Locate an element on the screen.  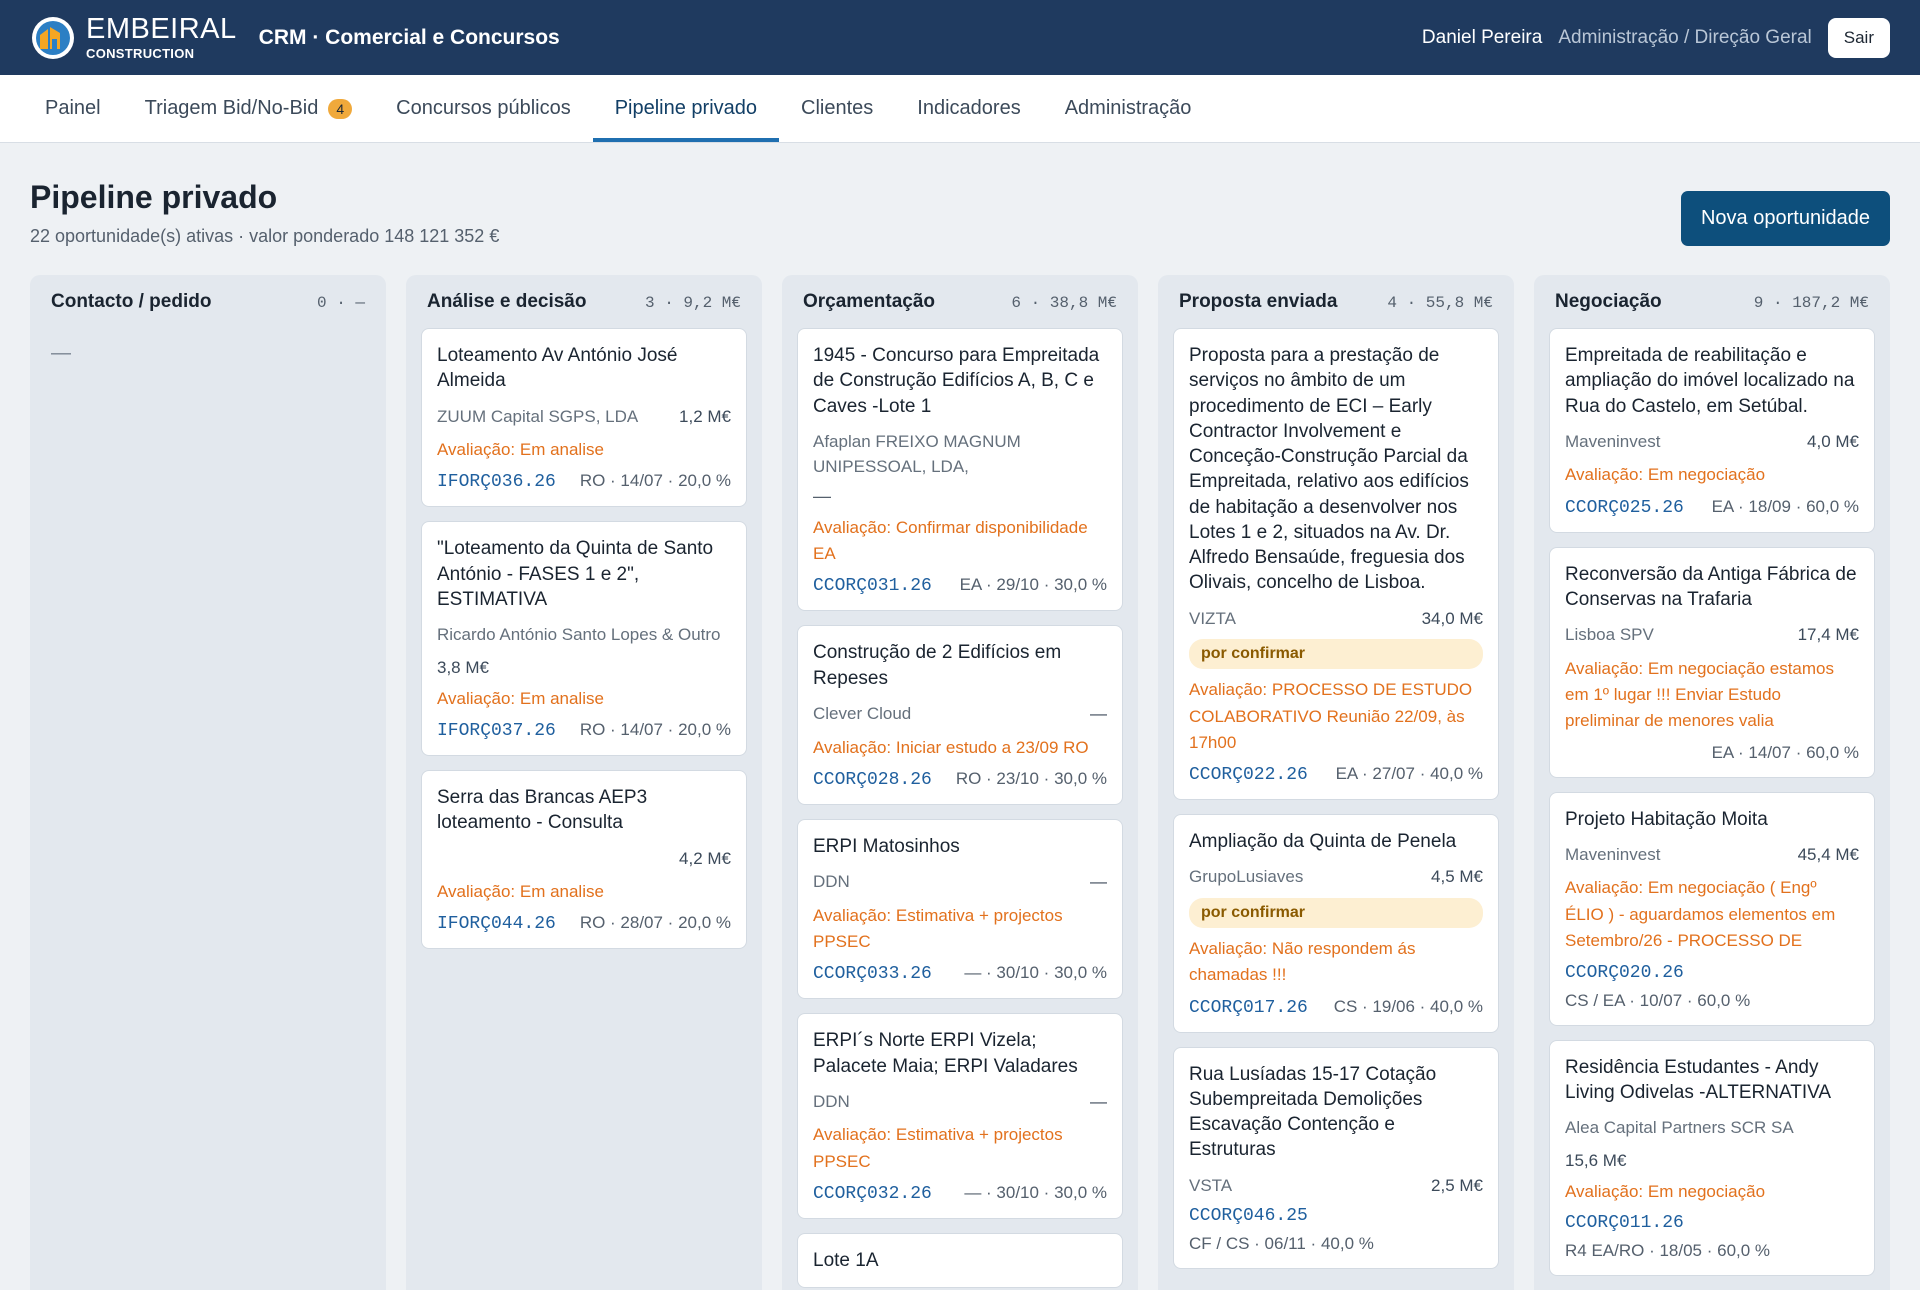
card-value: 45,4 M€ is located at coordinates (1828, 854).